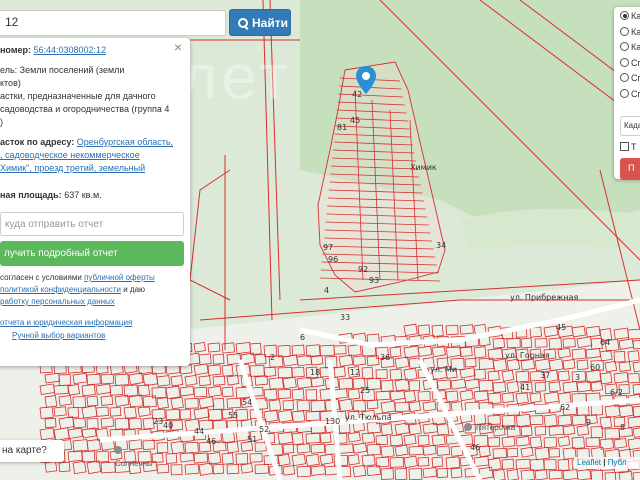 This screenshot has height=480, width=640. Describe the element at coordinates (605, 342) in the screenshot. I see `plot-number-label: 64` at that location.